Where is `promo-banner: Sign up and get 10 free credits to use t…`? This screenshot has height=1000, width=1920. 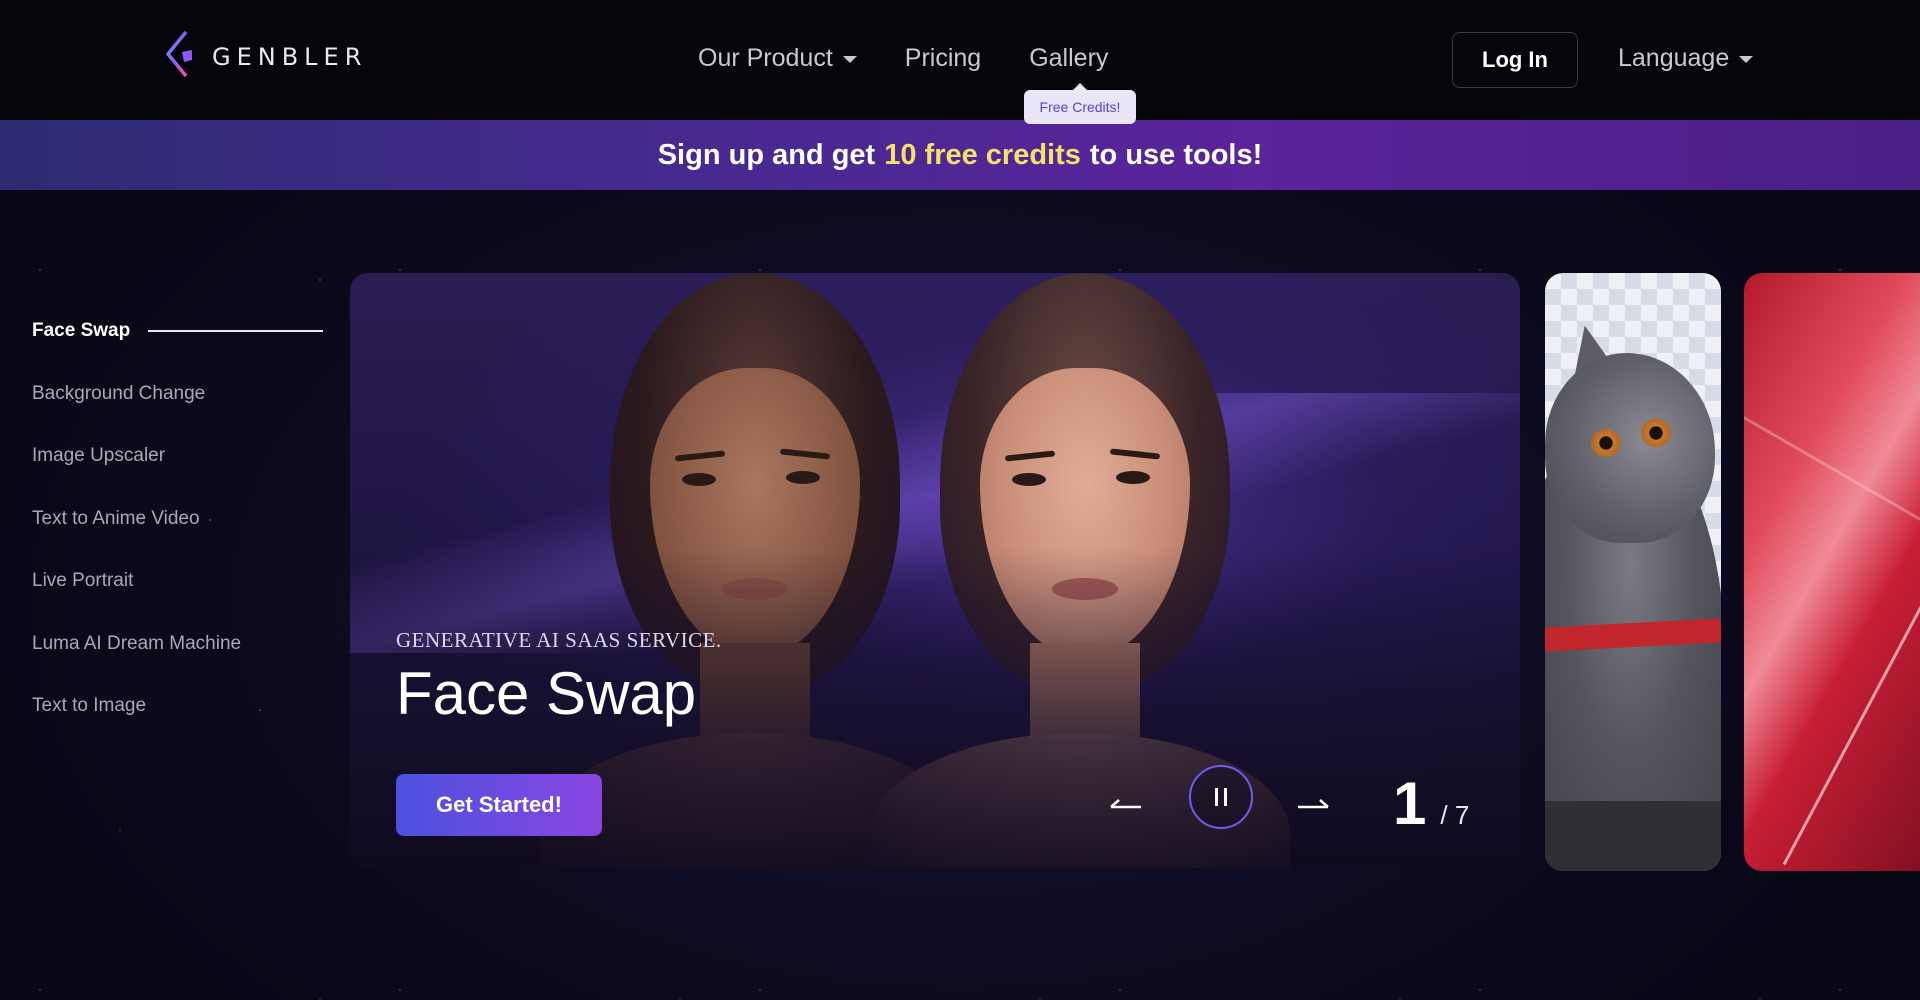 promo-banner: Sign up and get 10 free credits to use t… is located at coordinates (960, 155).